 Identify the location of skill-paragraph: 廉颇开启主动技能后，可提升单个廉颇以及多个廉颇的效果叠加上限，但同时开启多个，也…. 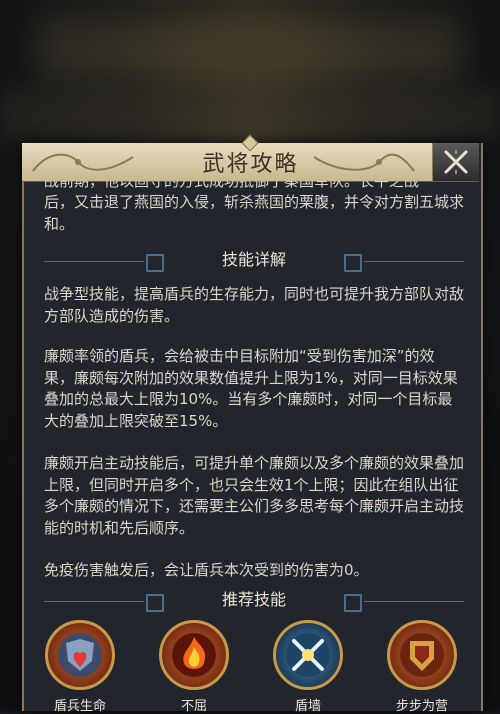
(254, 495).